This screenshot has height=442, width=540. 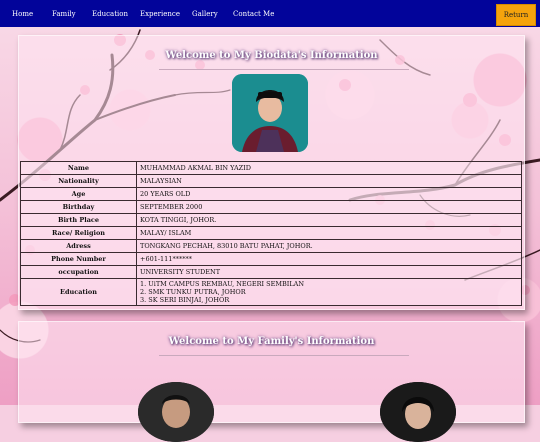 I want to click on table-row: Race/ Religion MALAY/ ISLAM, so click(x=271, y=233).